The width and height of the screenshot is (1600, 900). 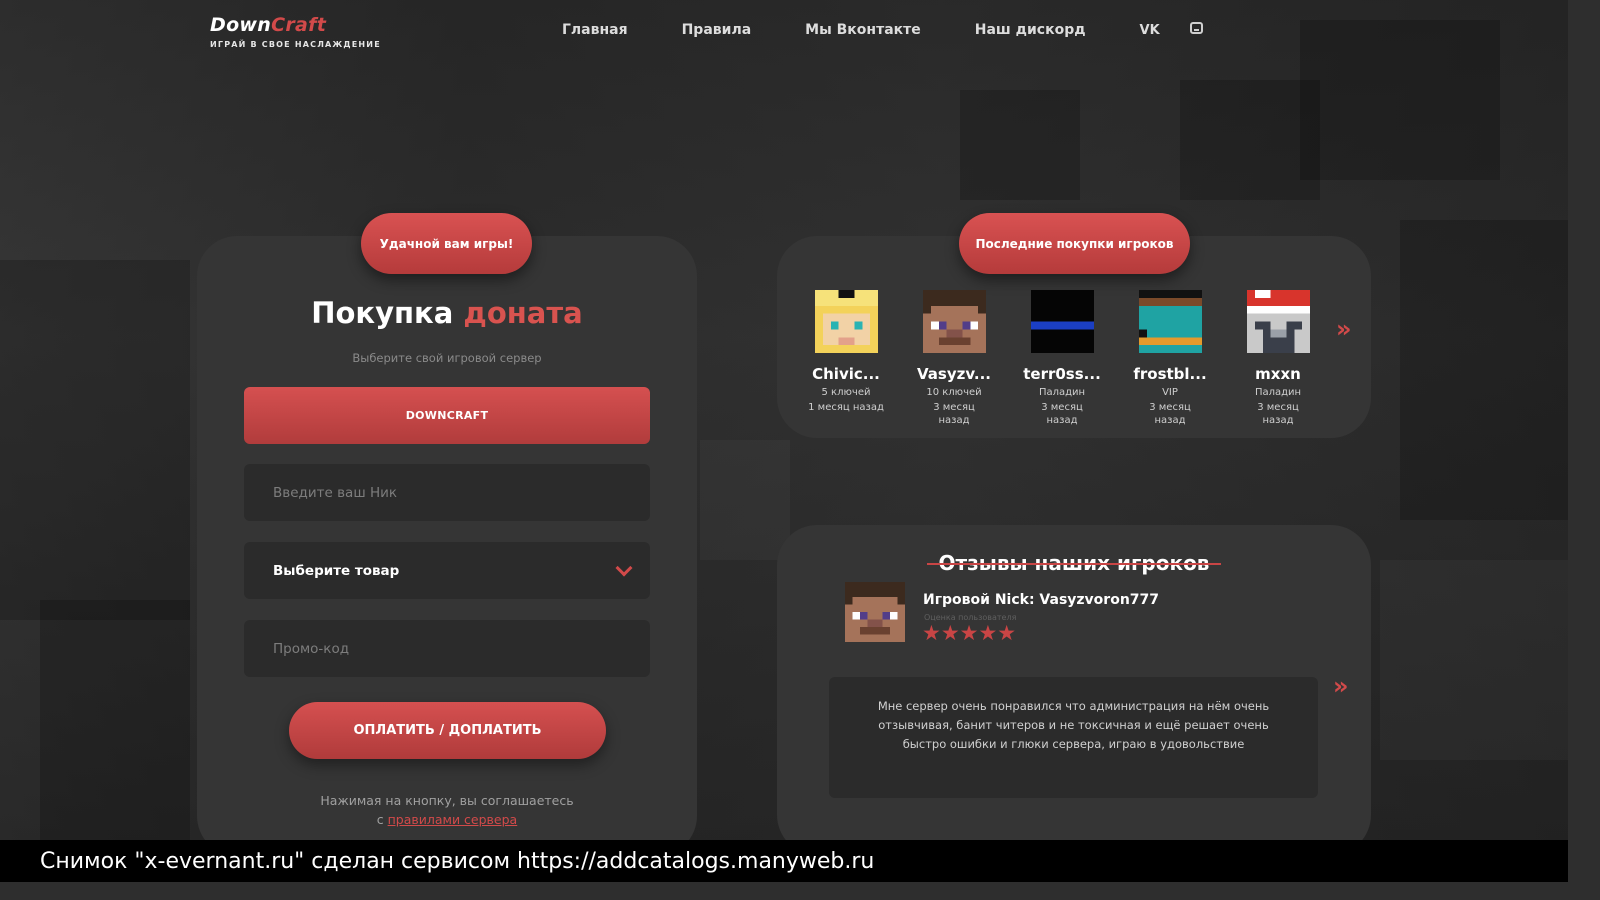 What do you see at coordinates (1196, 28) in the screenshot?
I see `discord-icon` at bounding box center [1196, 28].